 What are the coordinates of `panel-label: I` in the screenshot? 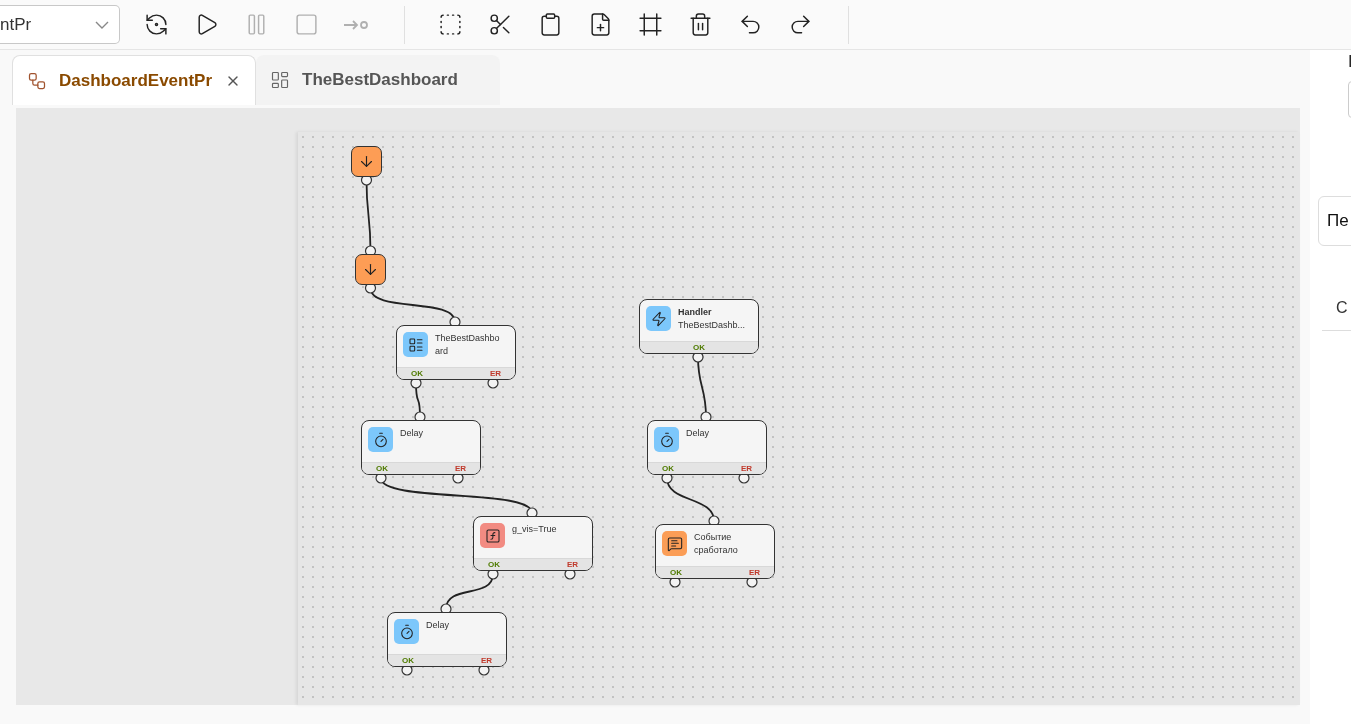 It's located at (1349, 62).